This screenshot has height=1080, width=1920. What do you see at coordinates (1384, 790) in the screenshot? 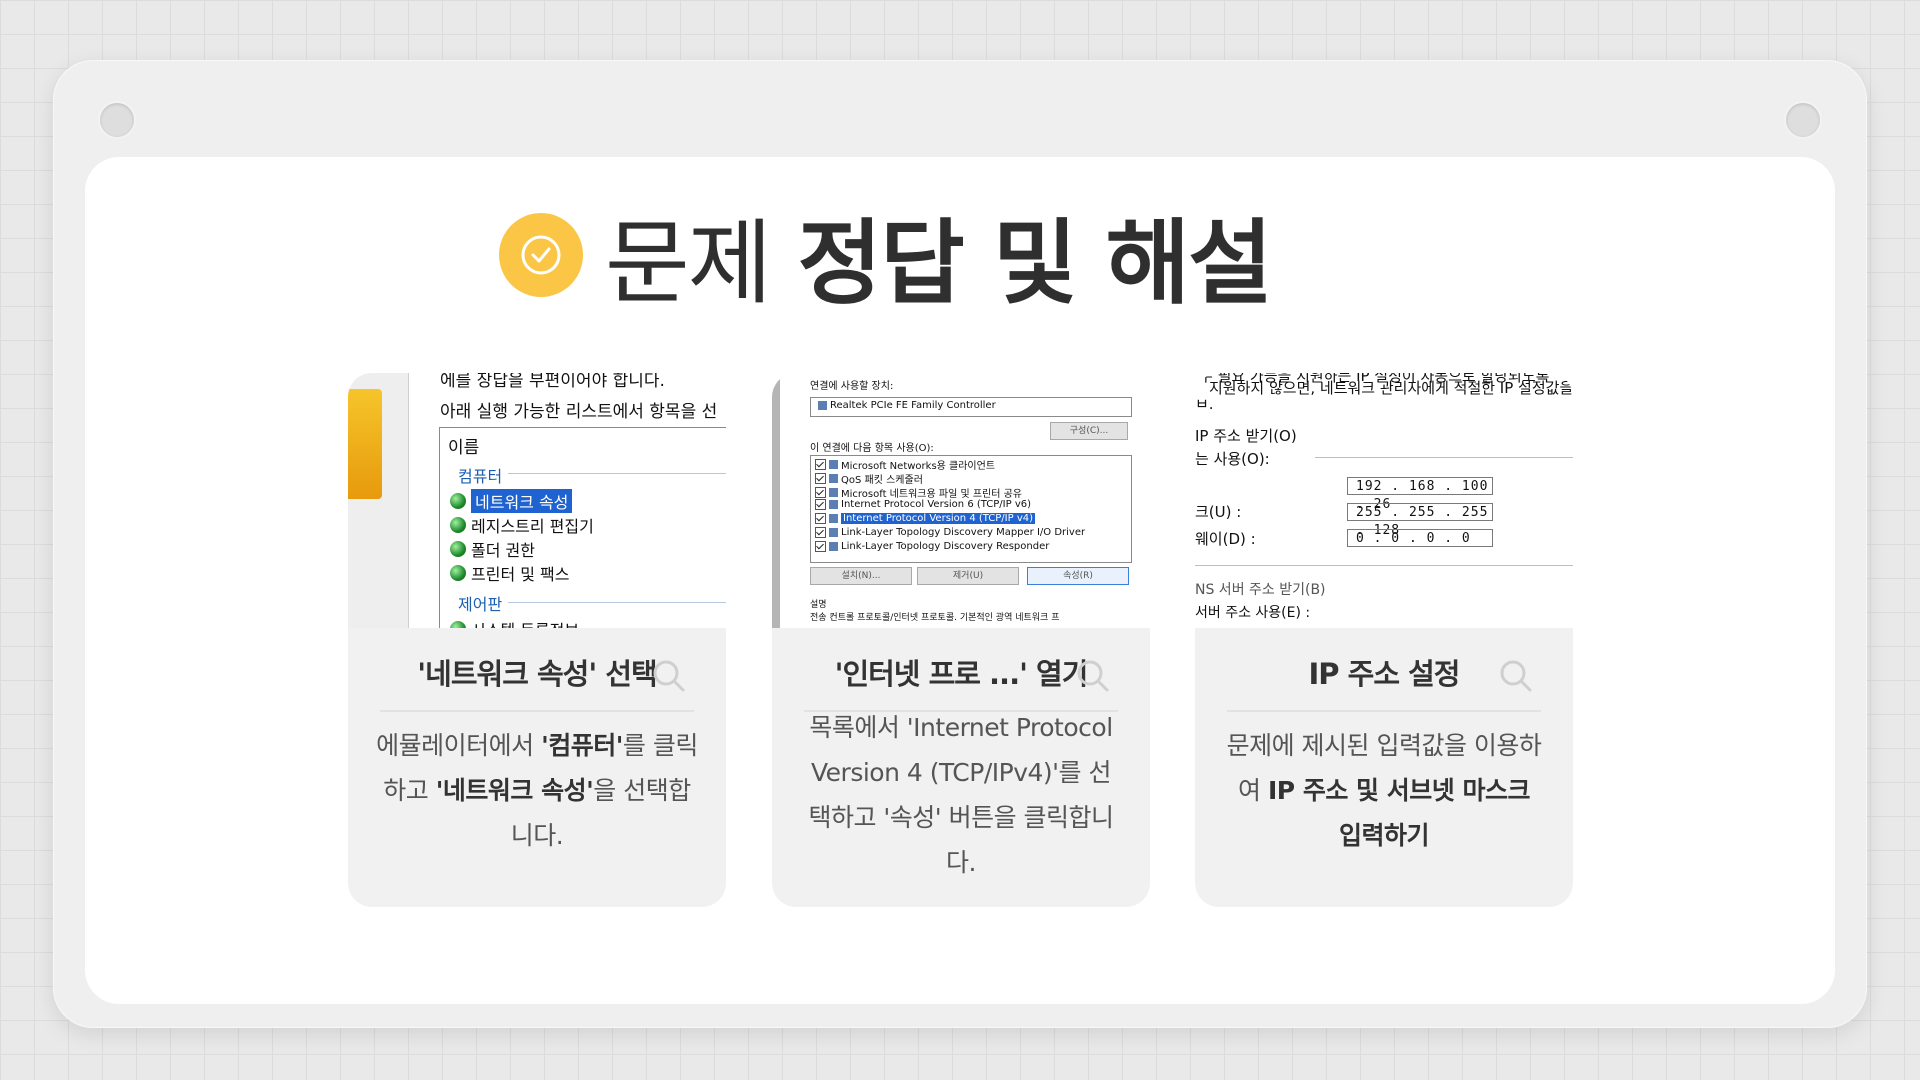
I see `card-description: 문제에 제시된 입력값을 이용하여 IP 주소 및 서브넷 마스크 입력하기` at bounding box center [1384, 790].